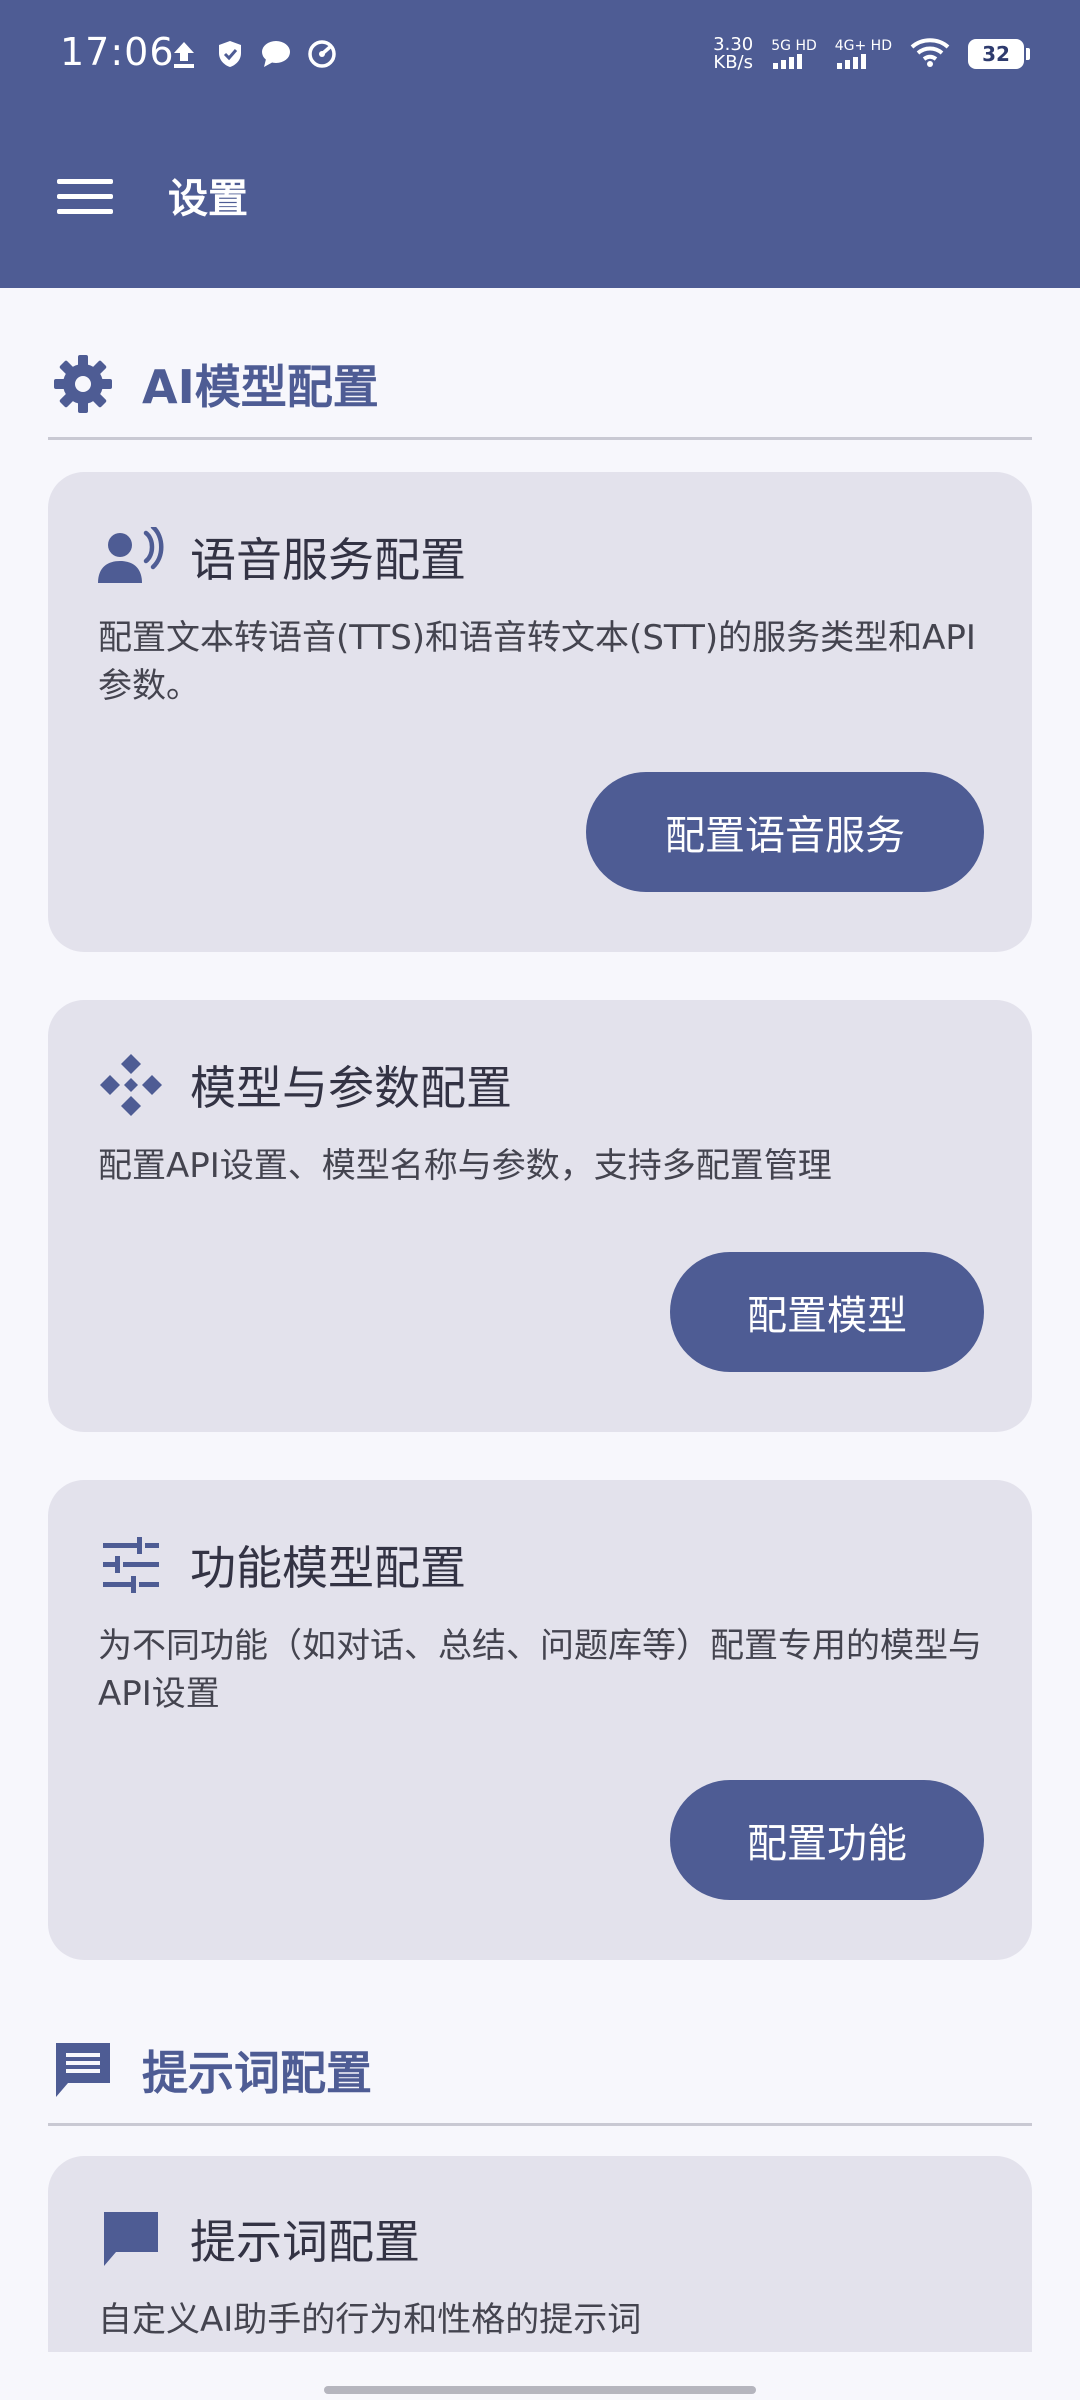  Describe the element at coordinates (322, 54) in the screenshot. I see `sync-icon` at that location.